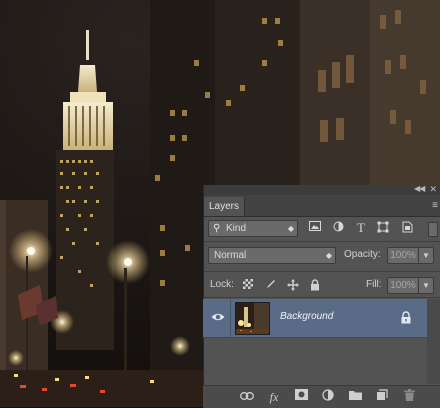 The image size is (440, 408). I want to click on fill-label: Fill:, so click(374, 284).